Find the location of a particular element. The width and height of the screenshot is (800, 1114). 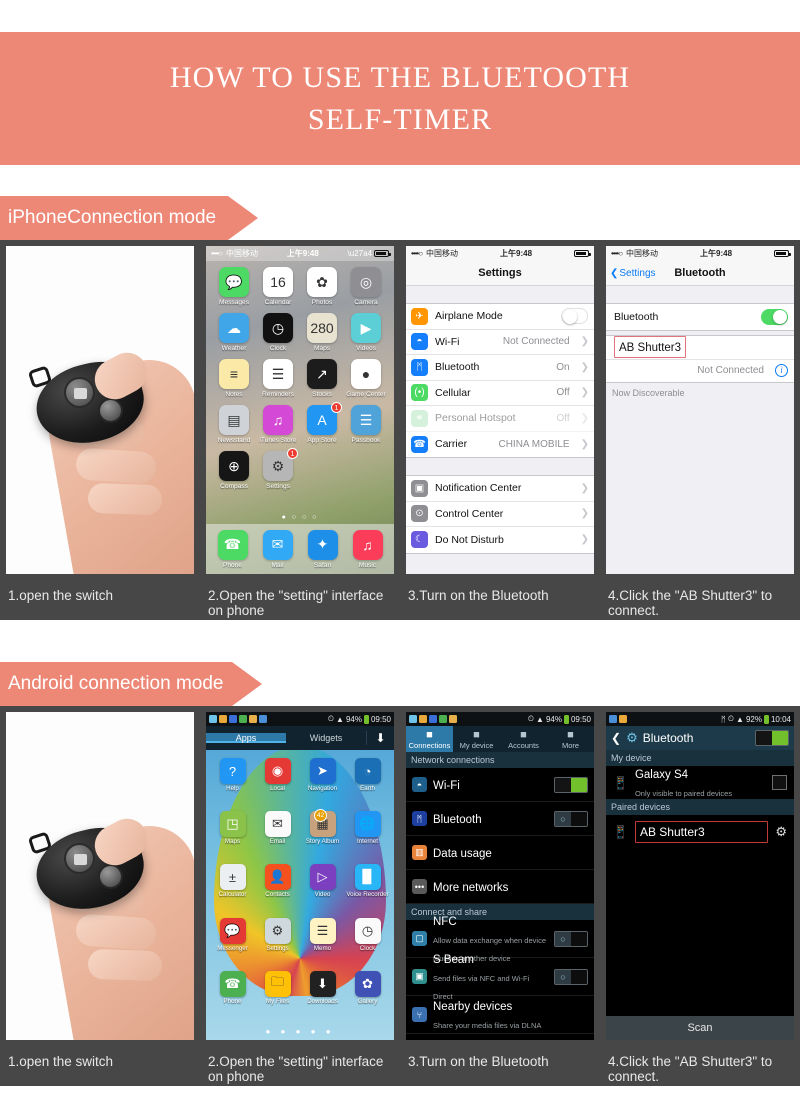

app-tile: ☰ Memo is located at coordinates (322, 943).